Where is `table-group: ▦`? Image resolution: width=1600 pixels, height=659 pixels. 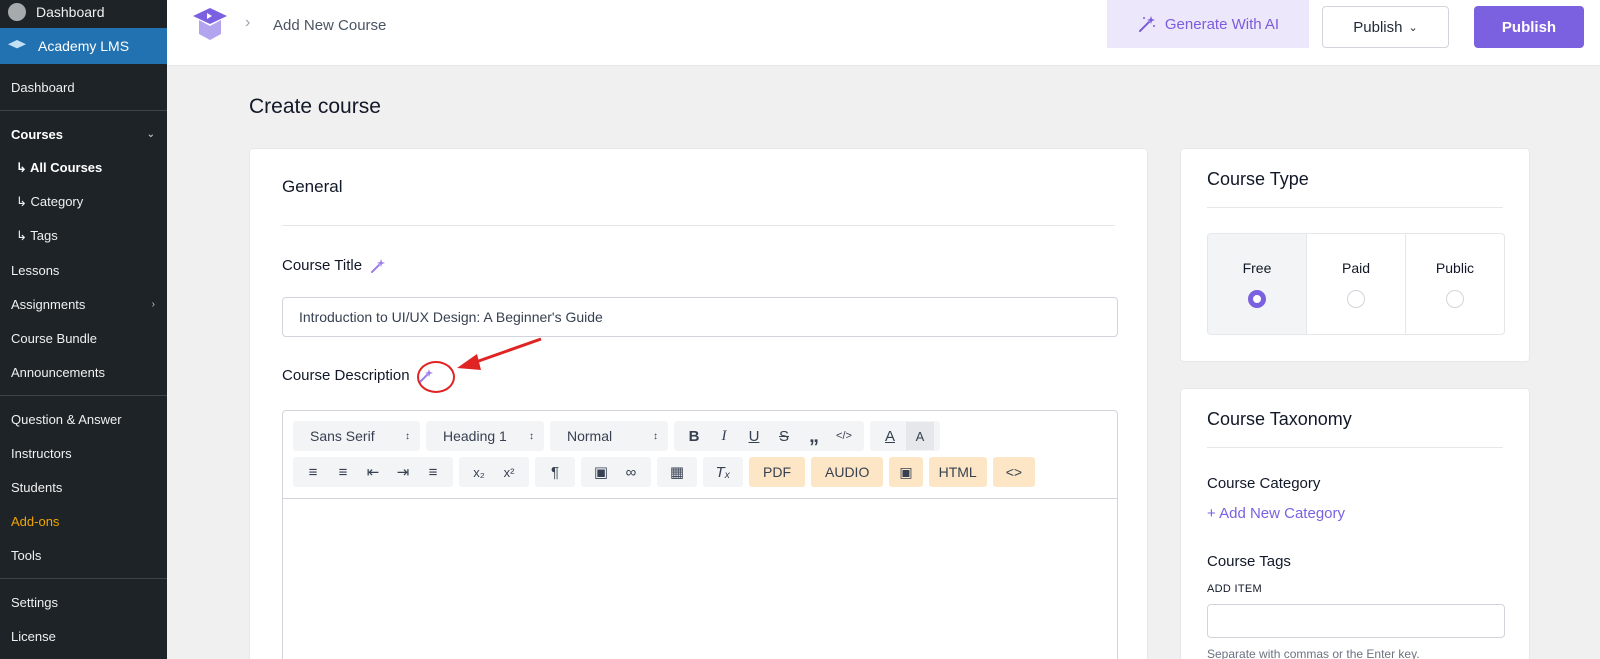 table-group: ▦ is located at coordinates (677, 472).